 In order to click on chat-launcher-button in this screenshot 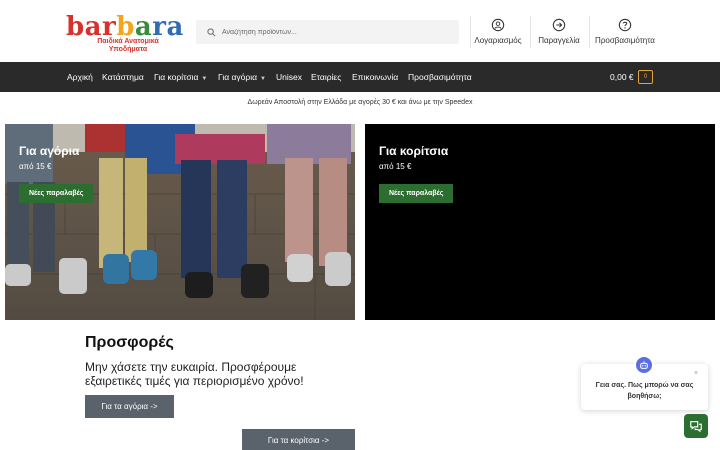, I will do `click(696, 426)`.